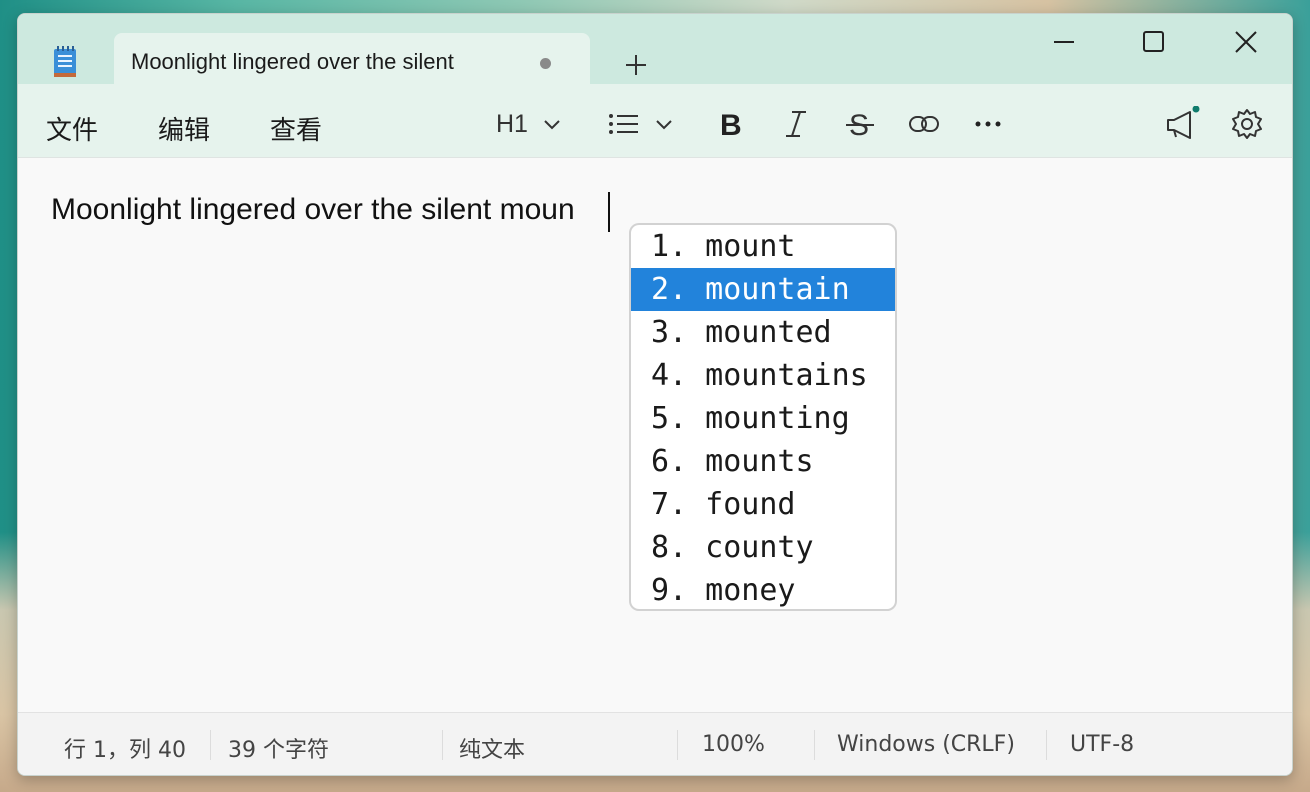 The width and height of the screenshot is (1310, 792). Describe the element at coordinates (1102, 744) in the screenshot. I see `encoding: UTF-8` at that location.